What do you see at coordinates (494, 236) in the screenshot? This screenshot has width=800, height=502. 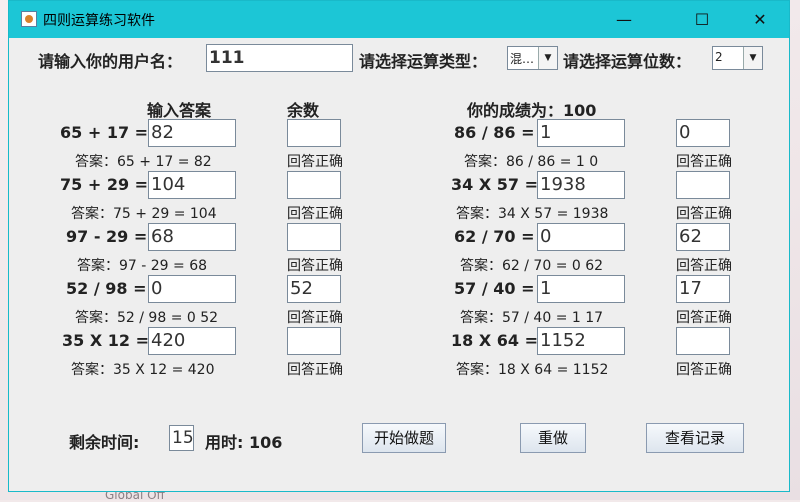 I see `question-expression: 62 / 70 =` at bounding box center [494, 236].